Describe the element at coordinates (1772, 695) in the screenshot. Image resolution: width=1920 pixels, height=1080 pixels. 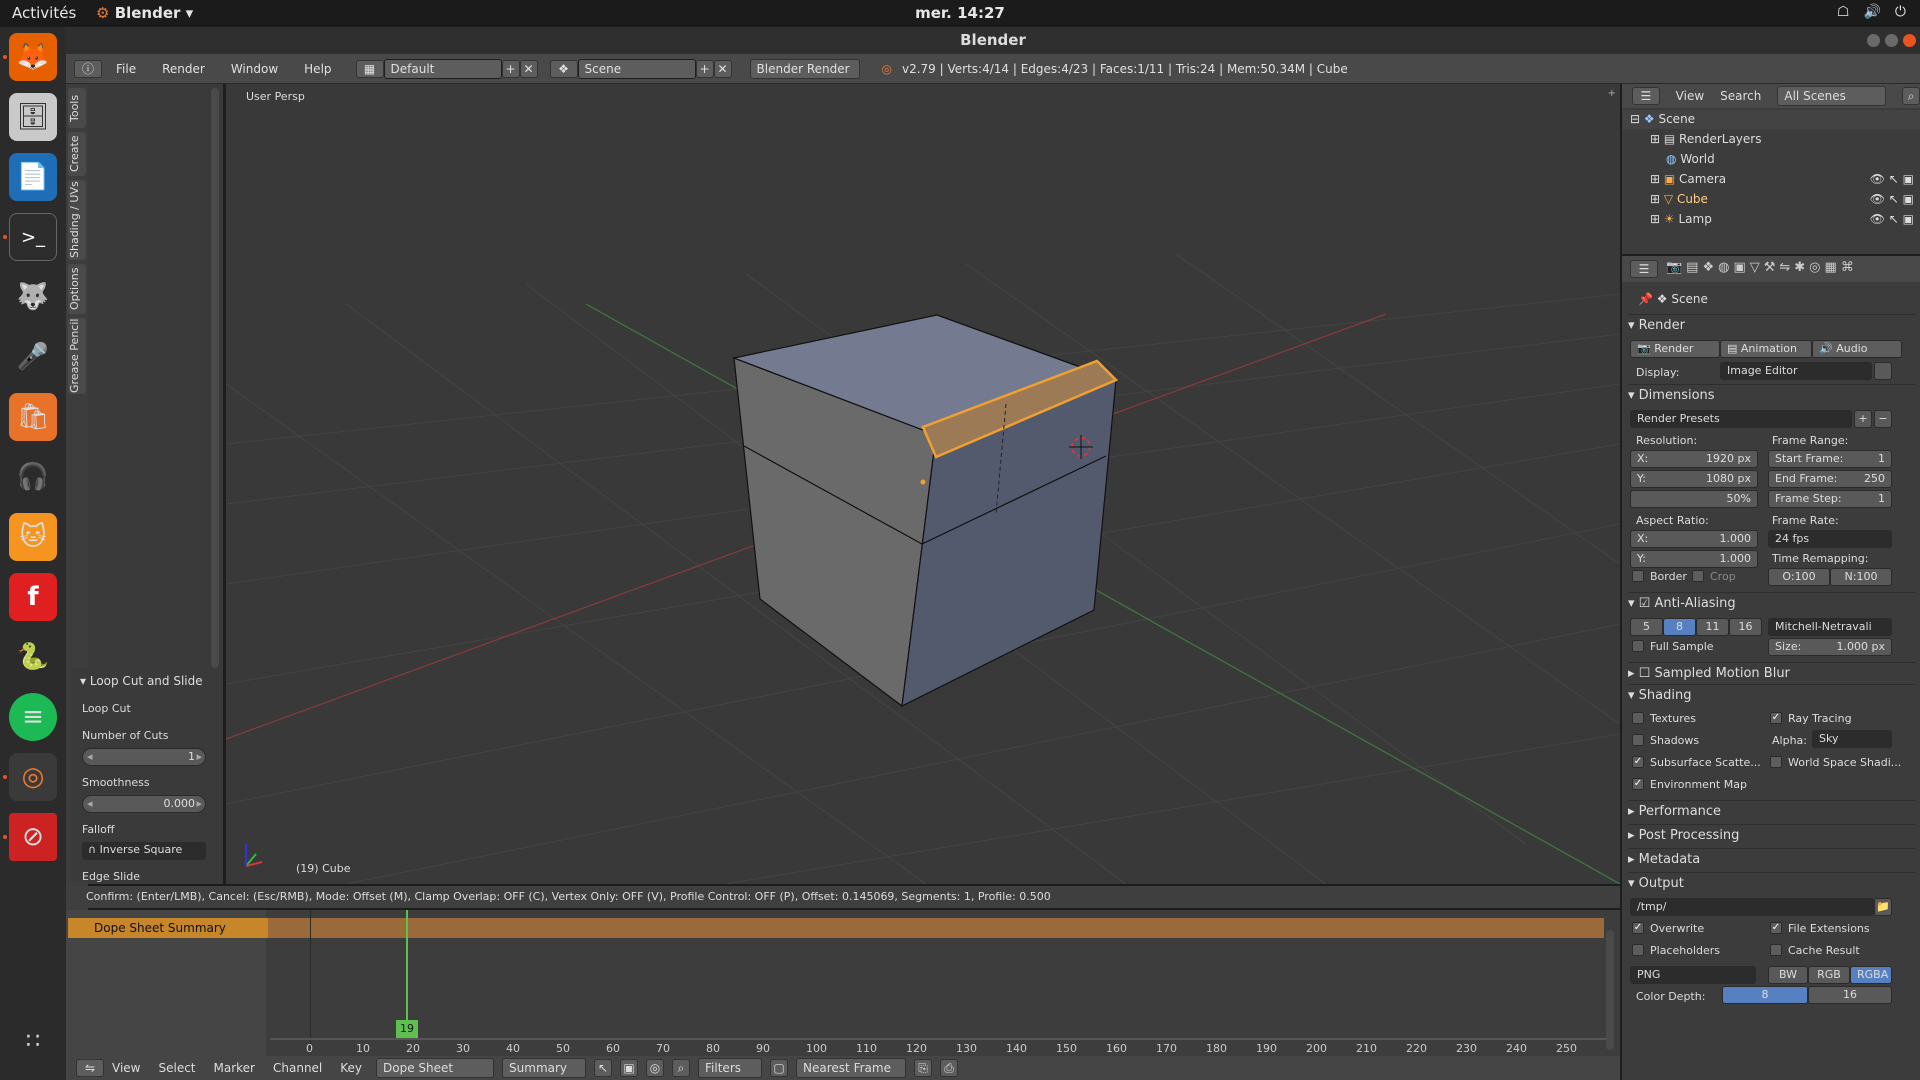
I see `shading-panel-header: ▾ Shading` at that location.